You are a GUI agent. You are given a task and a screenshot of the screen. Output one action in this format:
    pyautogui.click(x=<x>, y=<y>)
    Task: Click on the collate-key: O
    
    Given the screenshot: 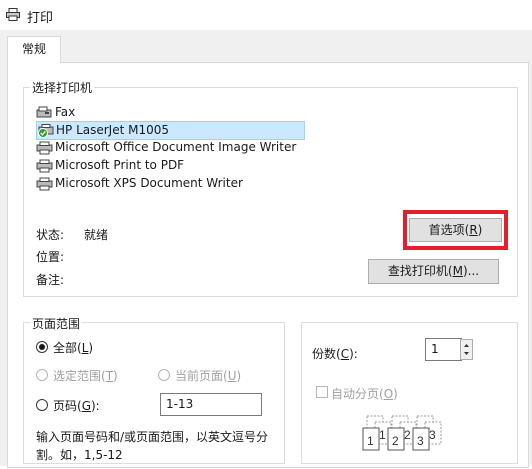 What is the action you would take?
    pyautogui.click(x=388, y=394)
    